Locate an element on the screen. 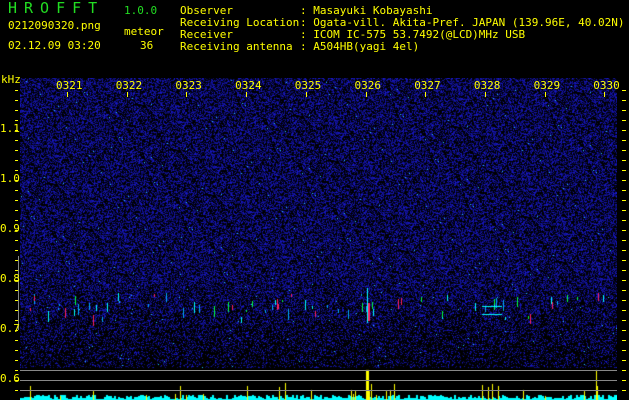 The height and width of the screenshot is (400, 629). time-tick-label: 0322 is located at coordinates (129, 85).